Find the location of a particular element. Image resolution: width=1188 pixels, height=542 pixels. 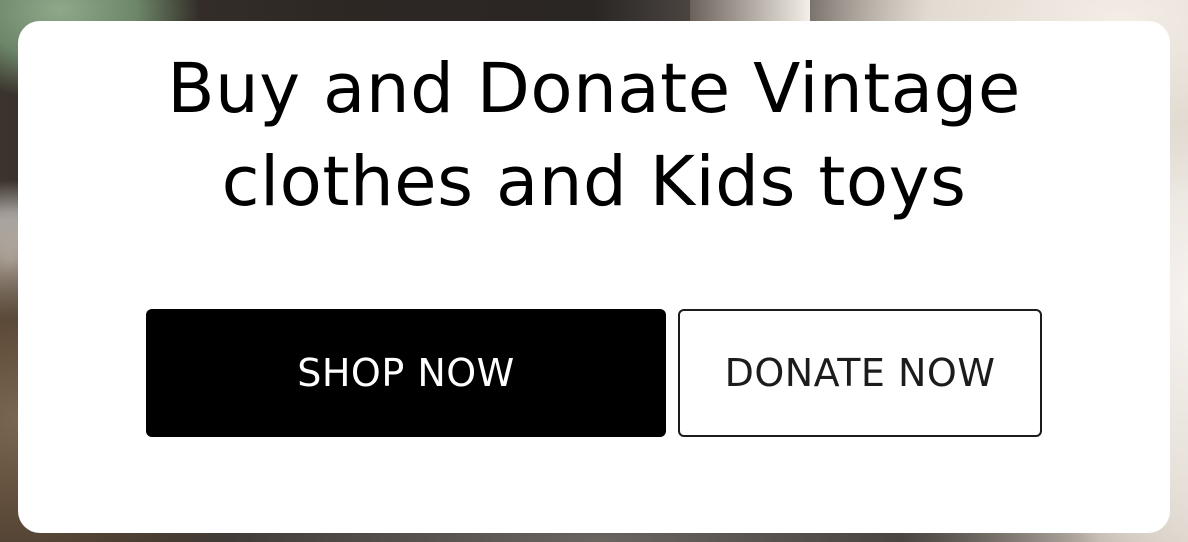

headline-line-2: clothes and Kids toys is located at coordinates (594, 182).